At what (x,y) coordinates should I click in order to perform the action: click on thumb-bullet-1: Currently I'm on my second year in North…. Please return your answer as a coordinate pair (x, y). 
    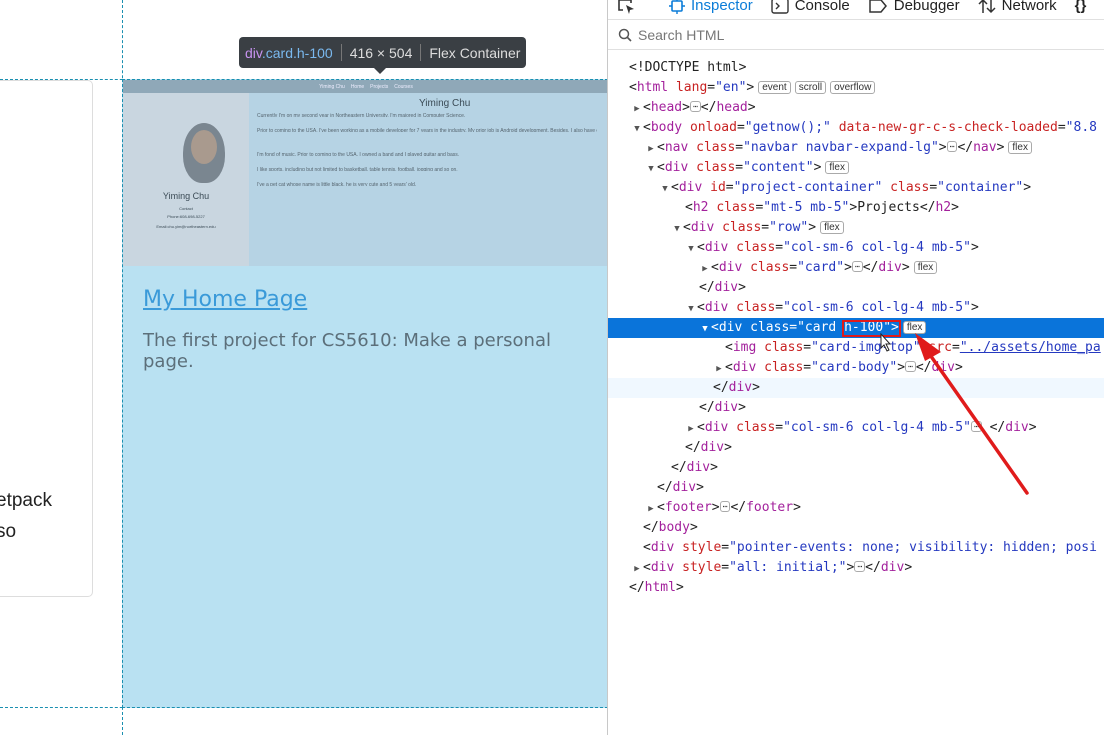
    Looking at the image, I should click on (361, 115).